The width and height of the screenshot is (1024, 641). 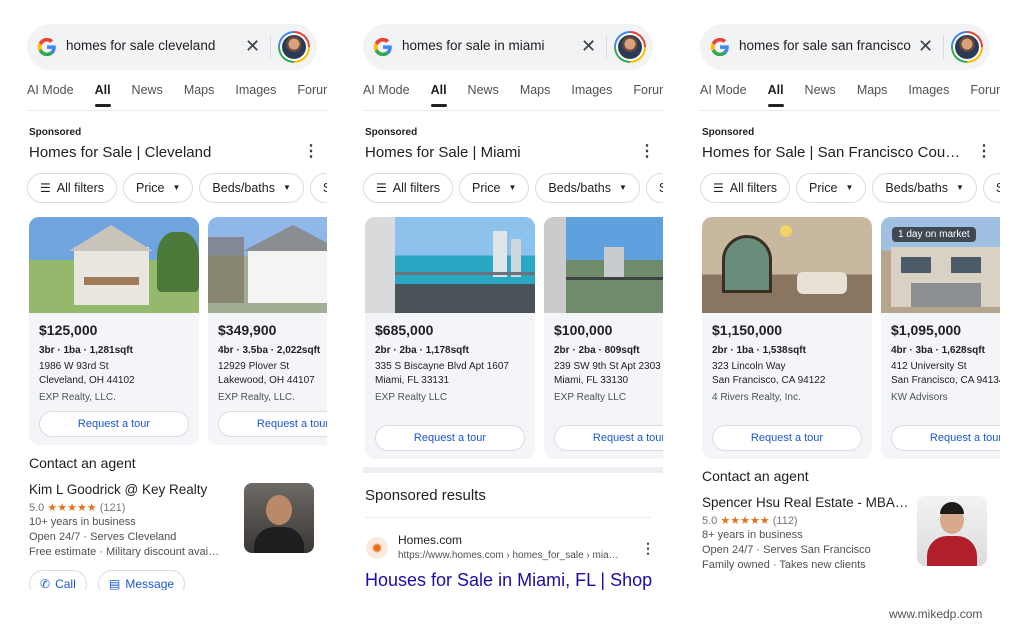 I want to click on ad-site-name: Homes.com, so click(x=430, y=540).